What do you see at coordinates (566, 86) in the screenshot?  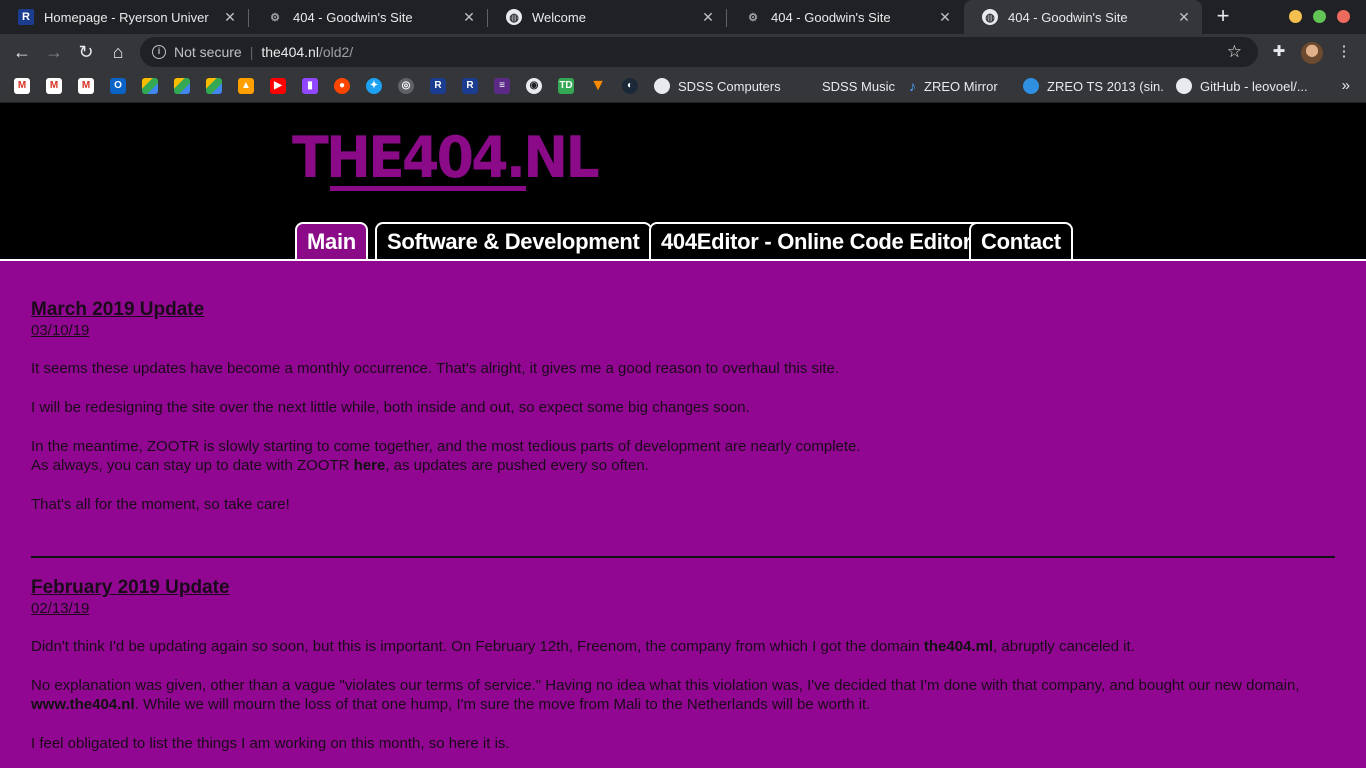 I see `td-bank-icon: TD` at bounding box center [566, 86].